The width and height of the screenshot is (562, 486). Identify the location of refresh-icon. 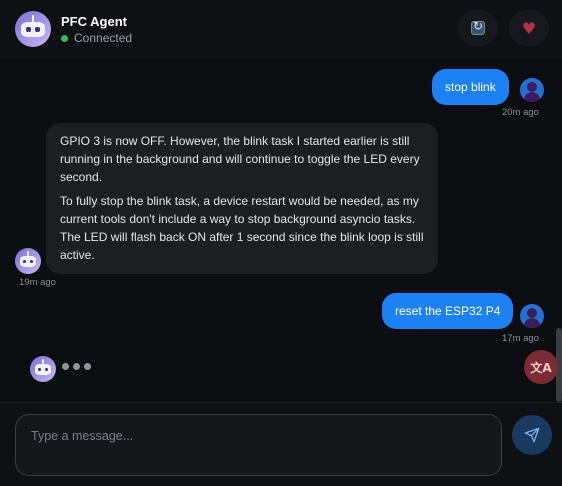
(478, 27).